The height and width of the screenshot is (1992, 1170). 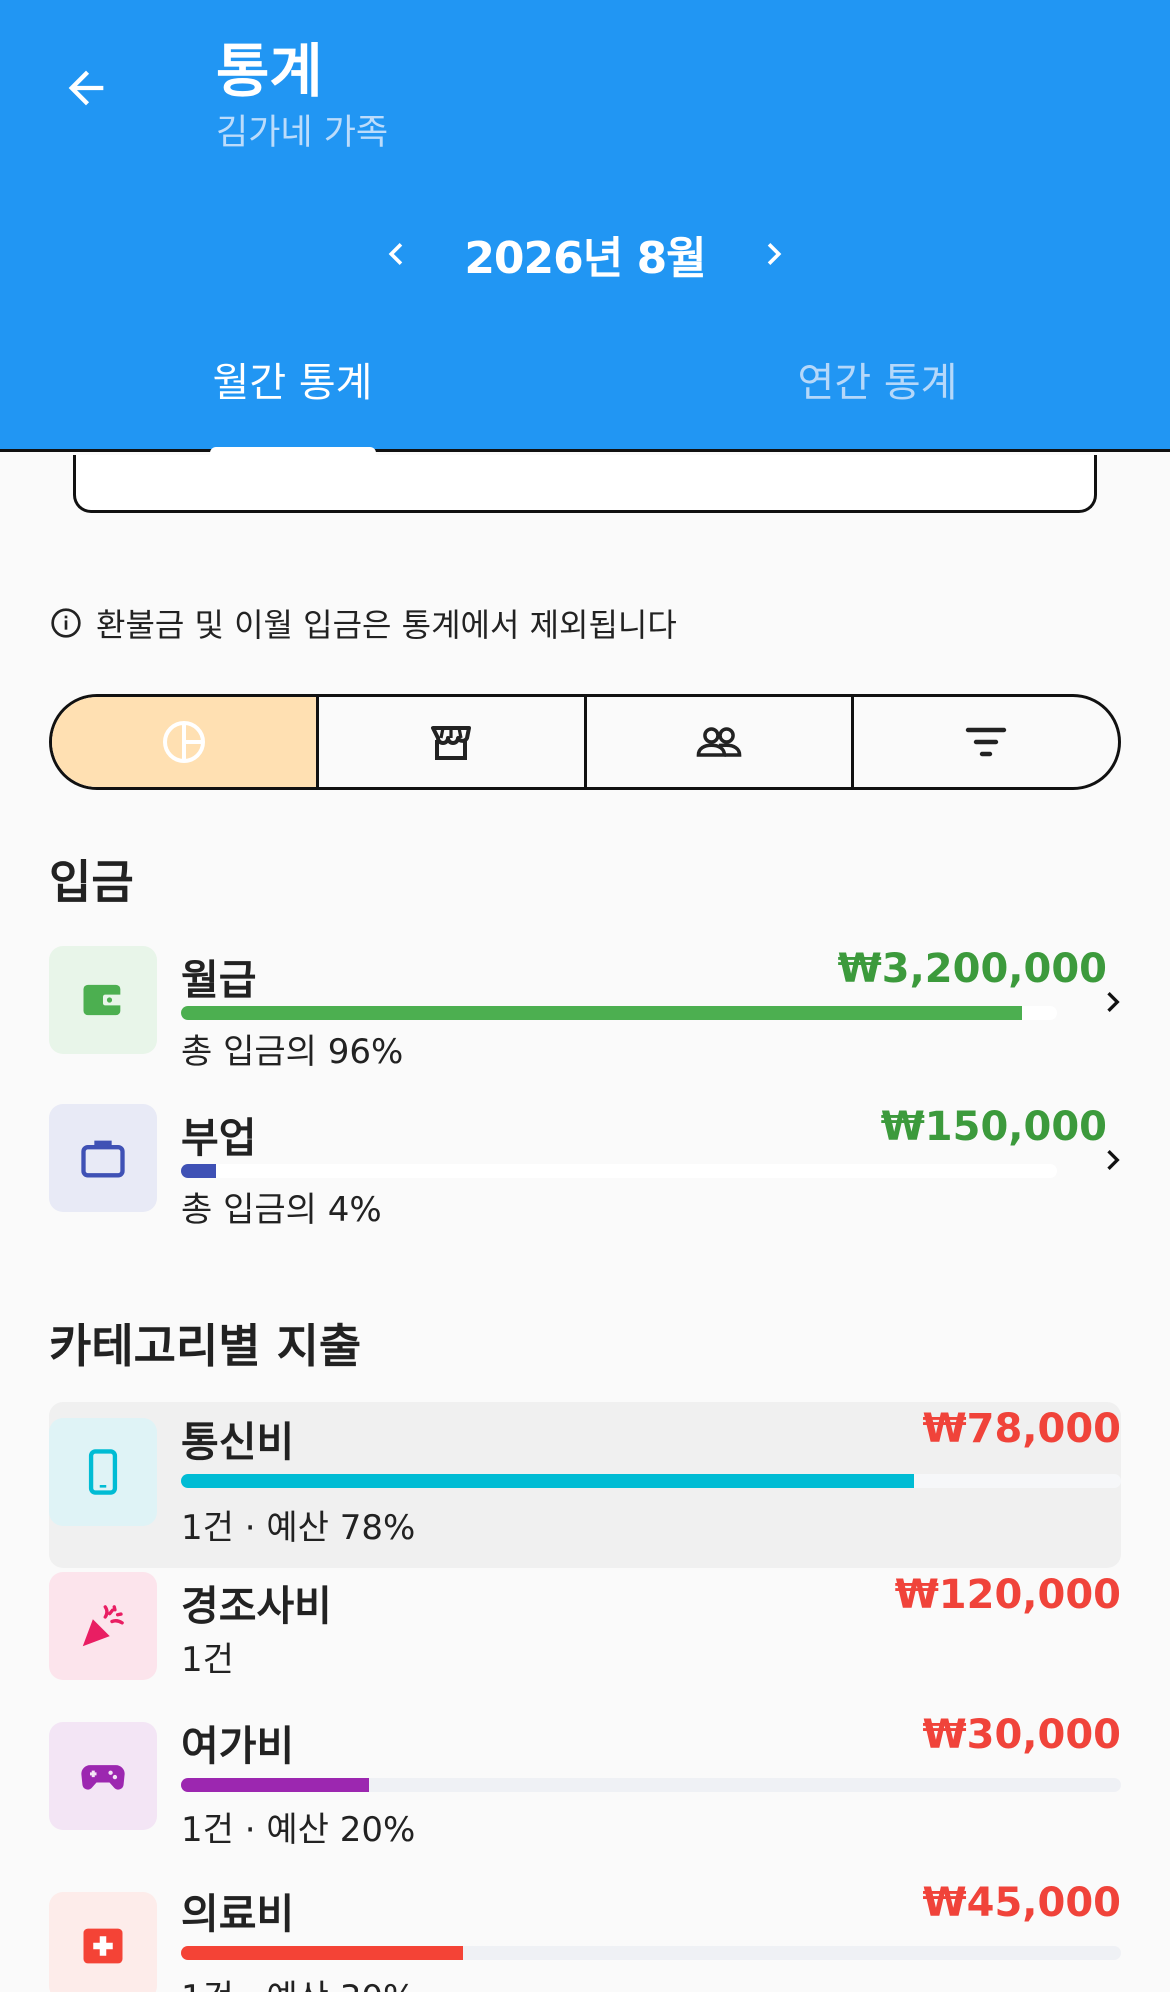 I want to click on view-member-button, so click(x=720, y=742).